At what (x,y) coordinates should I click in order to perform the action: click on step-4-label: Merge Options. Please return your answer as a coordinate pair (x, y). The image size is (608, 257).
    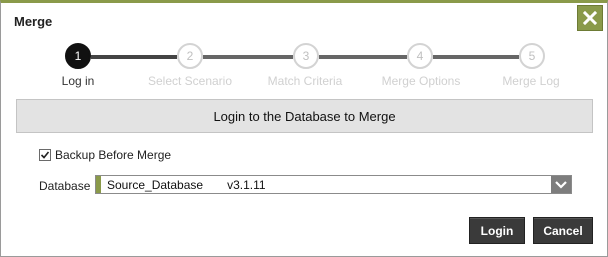
    Looking at the image, I should click on (421, 81).